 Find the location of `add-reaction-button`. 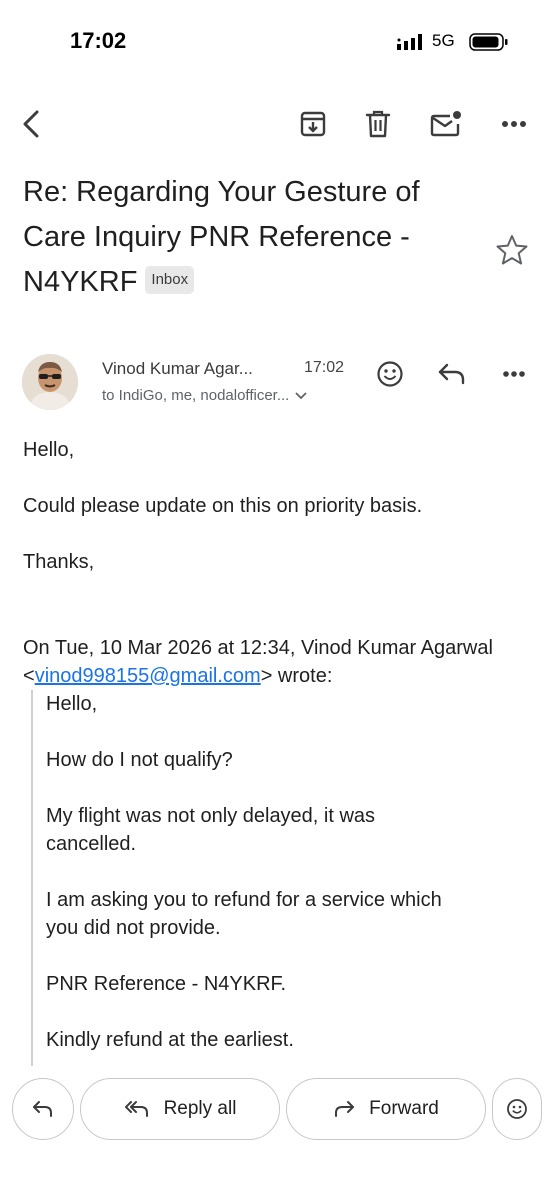

add-reaction-button is located at coordinates (390, 374).